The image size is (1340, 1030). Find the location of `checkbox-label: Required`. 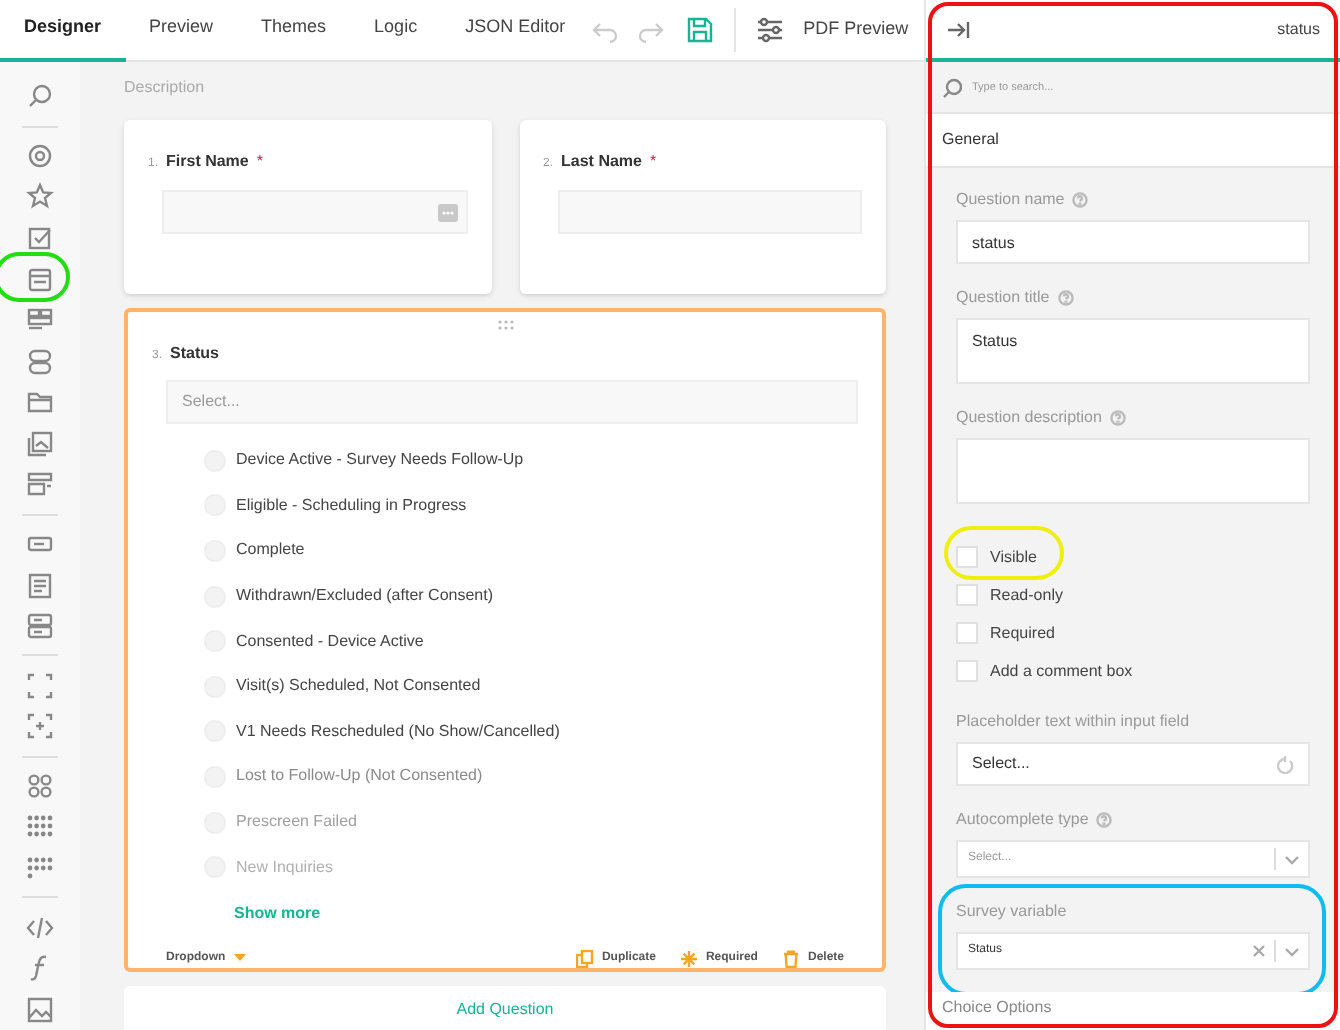

checkbox-label: Required is located at coordinates (1022, 633).